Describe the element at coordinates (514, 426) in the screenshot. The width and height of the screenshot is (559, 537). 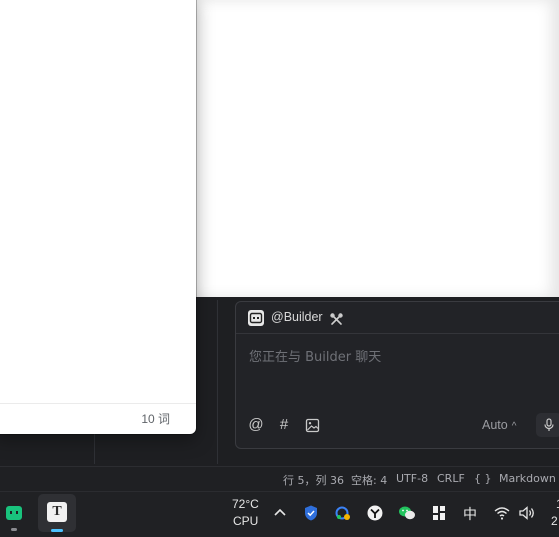
I see `chevron-up-icon: ^` at that location.